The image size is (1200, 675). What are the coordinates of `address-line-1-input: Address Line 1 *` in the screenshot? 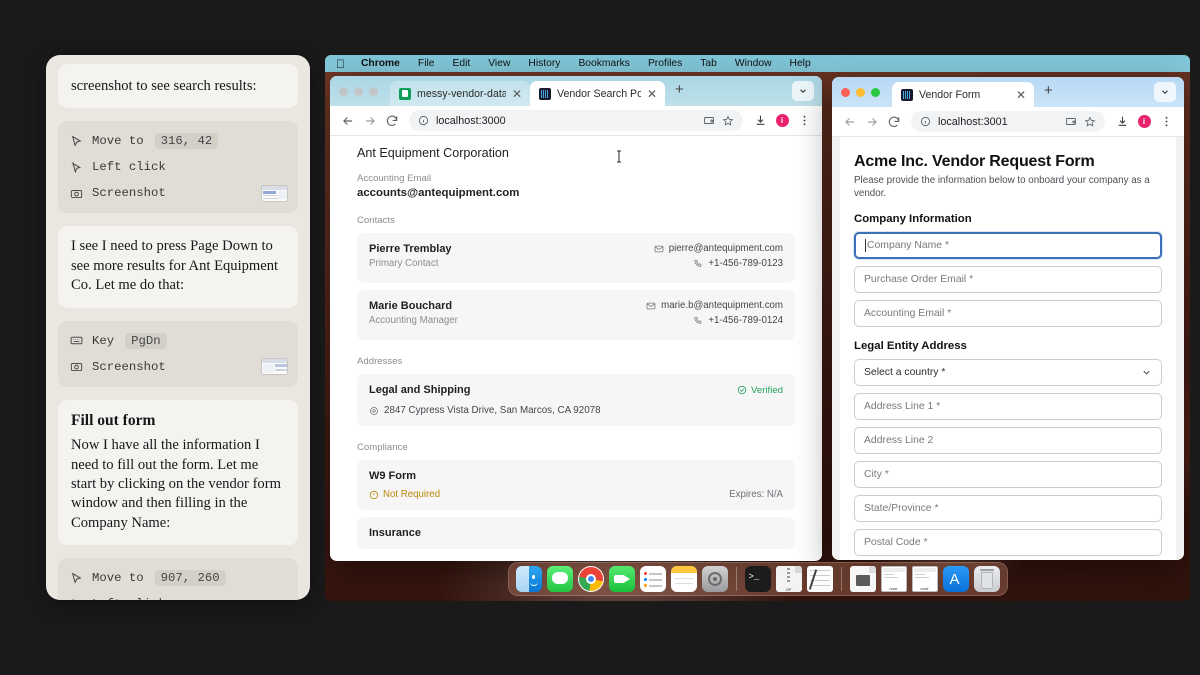 It's located at (1008, 407).